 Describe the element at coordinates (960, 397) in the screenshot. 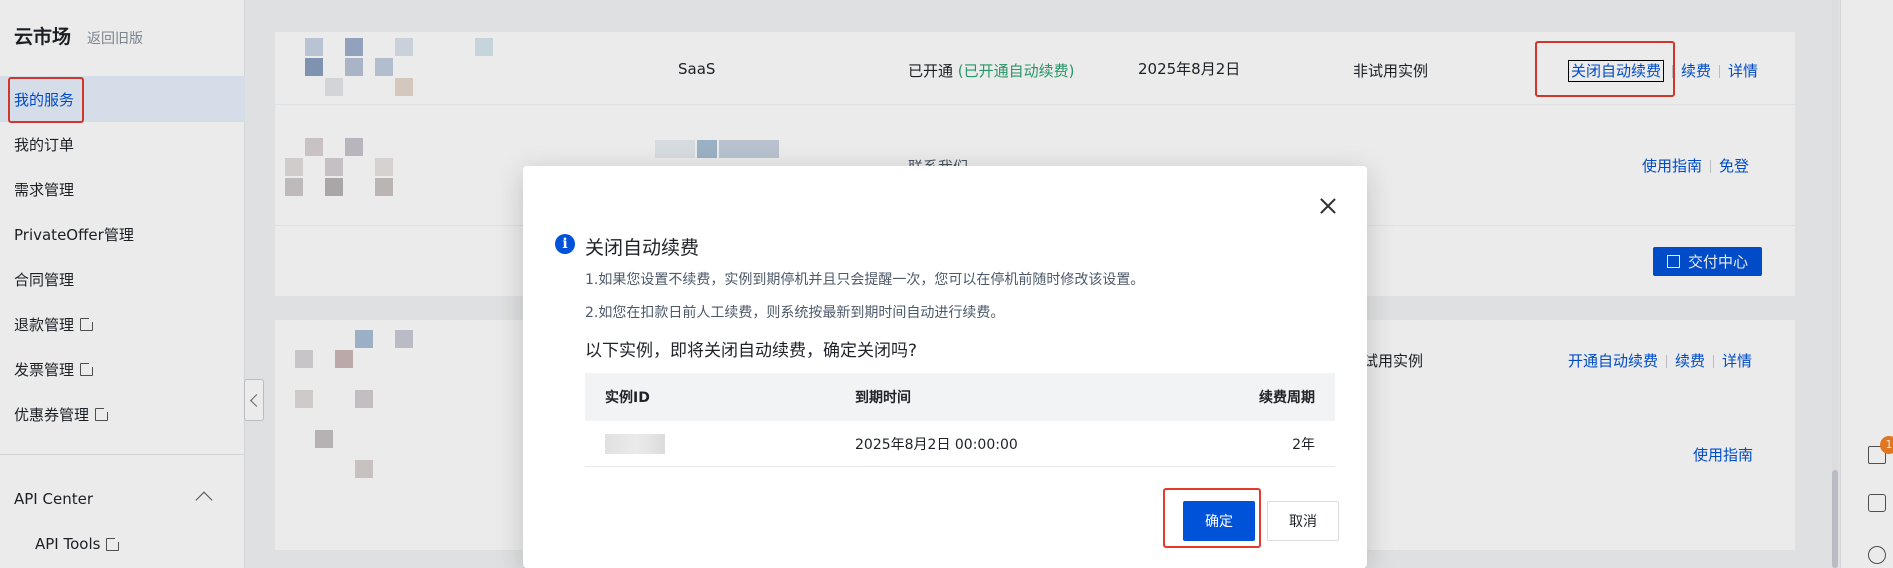

I see `table-header: 实例ID 到期时间 续费周期` at that location.